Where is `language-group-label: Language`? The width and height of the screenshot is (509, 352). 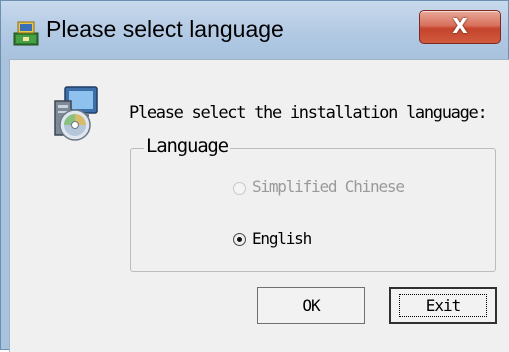 language-group-label: Language is located at coordinates (187, 146).